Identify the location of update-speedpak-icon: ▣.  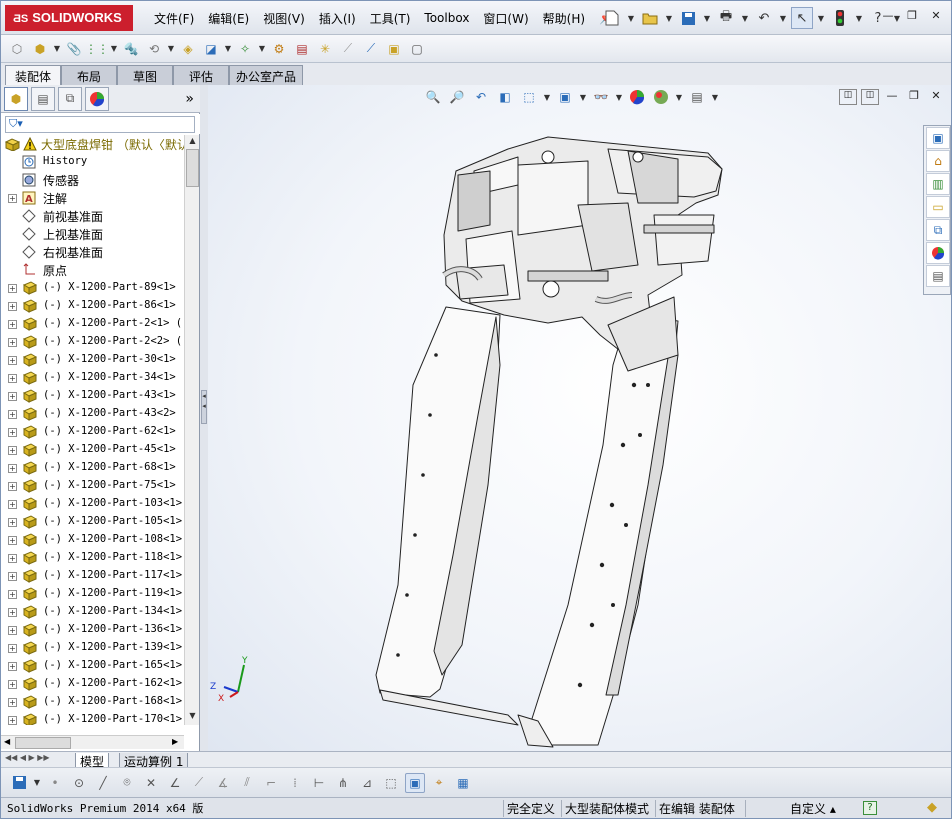
(394, 49).